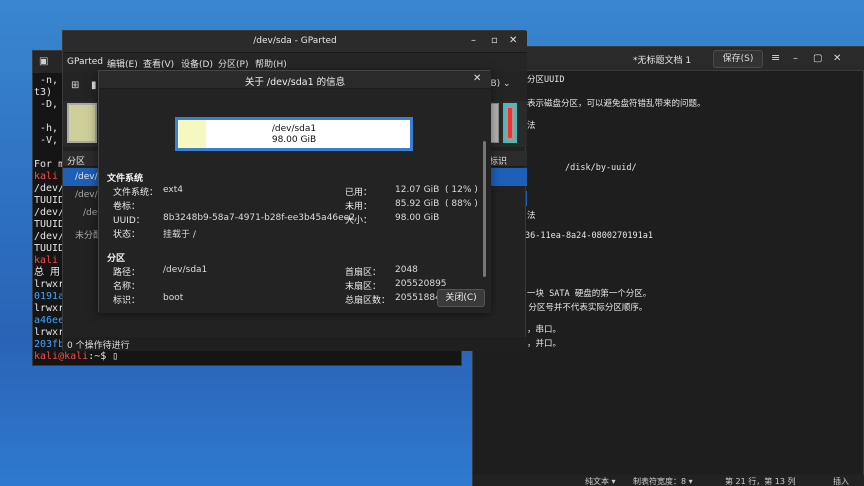 The height and width of the screenshot is (486, 864). Describe the element at coordinates (359, 193) in the screenshot. I see `used-label: 已用：` at that location.